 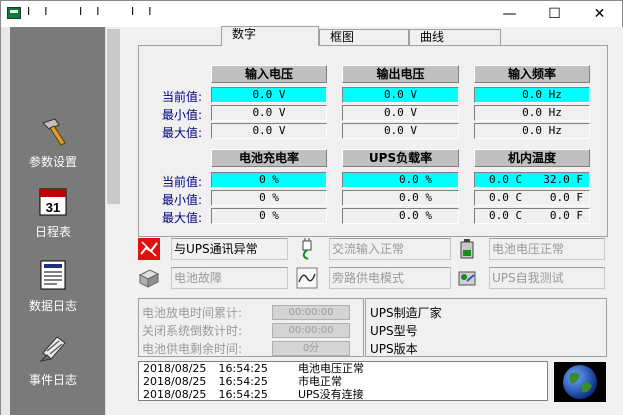 What do you see at coordinates (455, 37) in the screenshot?
I see `tab-curve: 曲线` at bounding box center [455, 37].